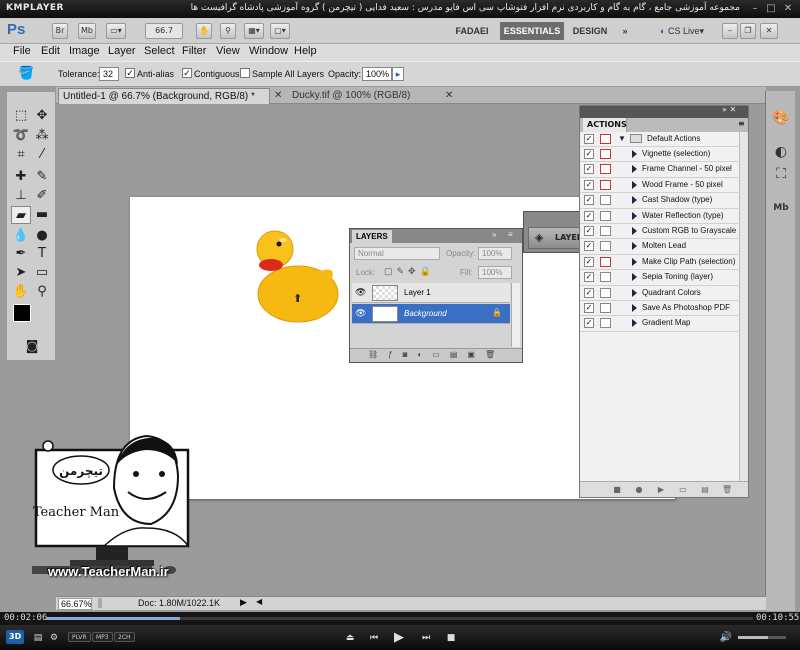 This screenshot has height=650, width=800. Describe the element at coordinates (605, 125) in the screenshot. I see `actions-tab: ACTIONS` at that location.